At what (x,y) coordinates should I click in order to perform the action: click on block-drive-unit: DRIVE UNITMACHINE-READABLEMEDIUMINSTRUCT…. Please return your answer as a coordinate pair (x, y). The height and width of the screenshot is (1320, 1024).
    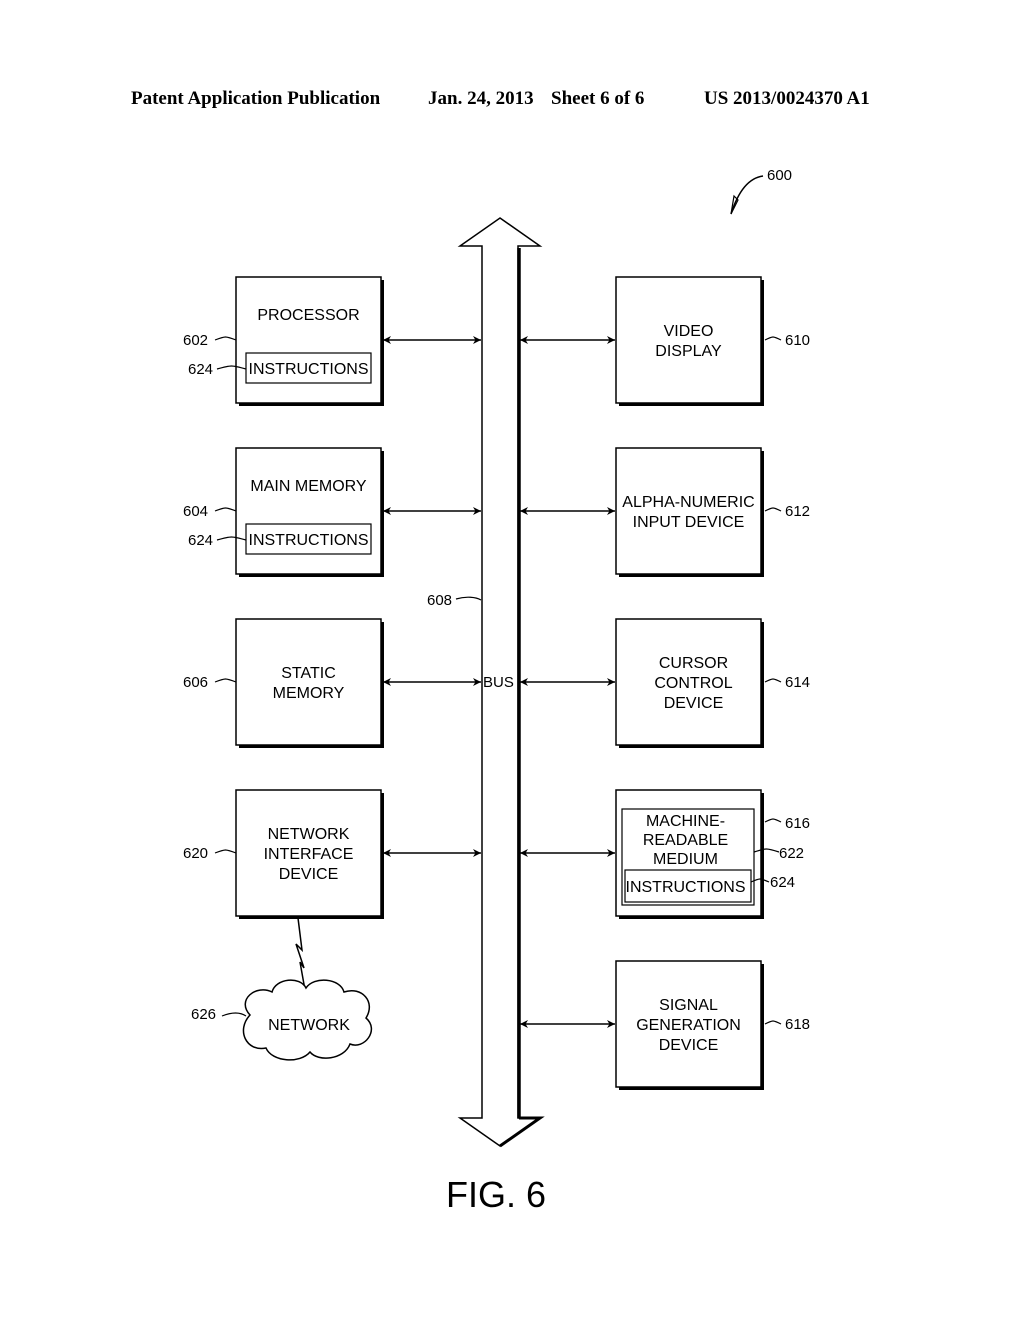
    Looking at the image, I should click on (665, 854).